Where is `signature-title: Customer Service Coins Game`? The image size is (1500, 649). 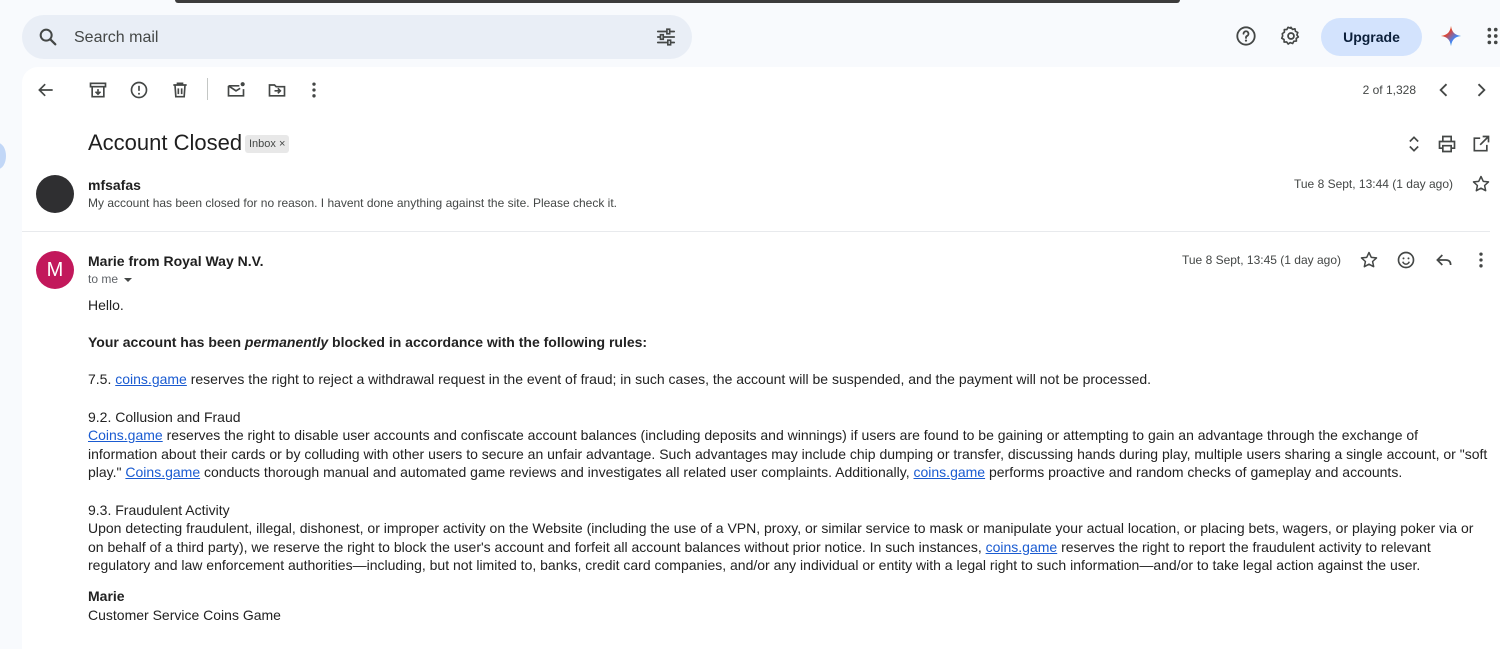 signature-title: Customer Service Coins Game is located at coordinates (184, 614).